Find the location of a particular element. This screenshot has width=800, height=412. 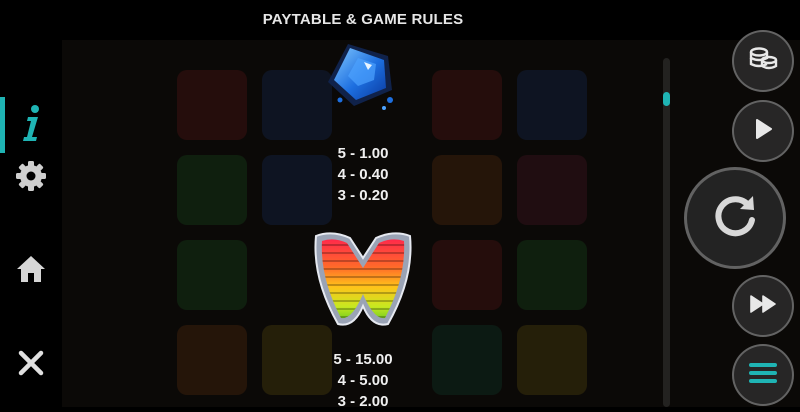

fast-forward-icon is located at coordinates (763, 306).